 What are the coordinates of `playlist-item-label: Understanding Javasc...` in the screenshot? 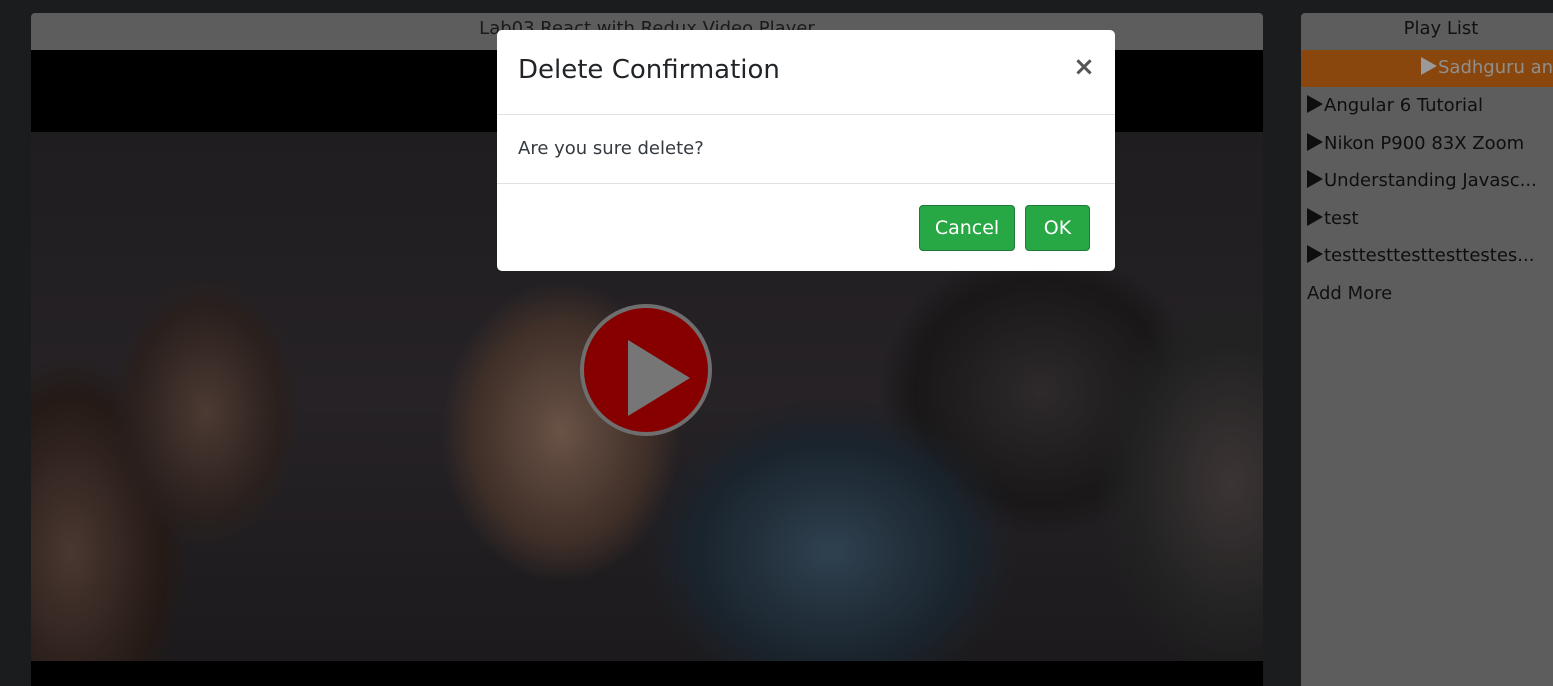 It's located at (1430, 180).